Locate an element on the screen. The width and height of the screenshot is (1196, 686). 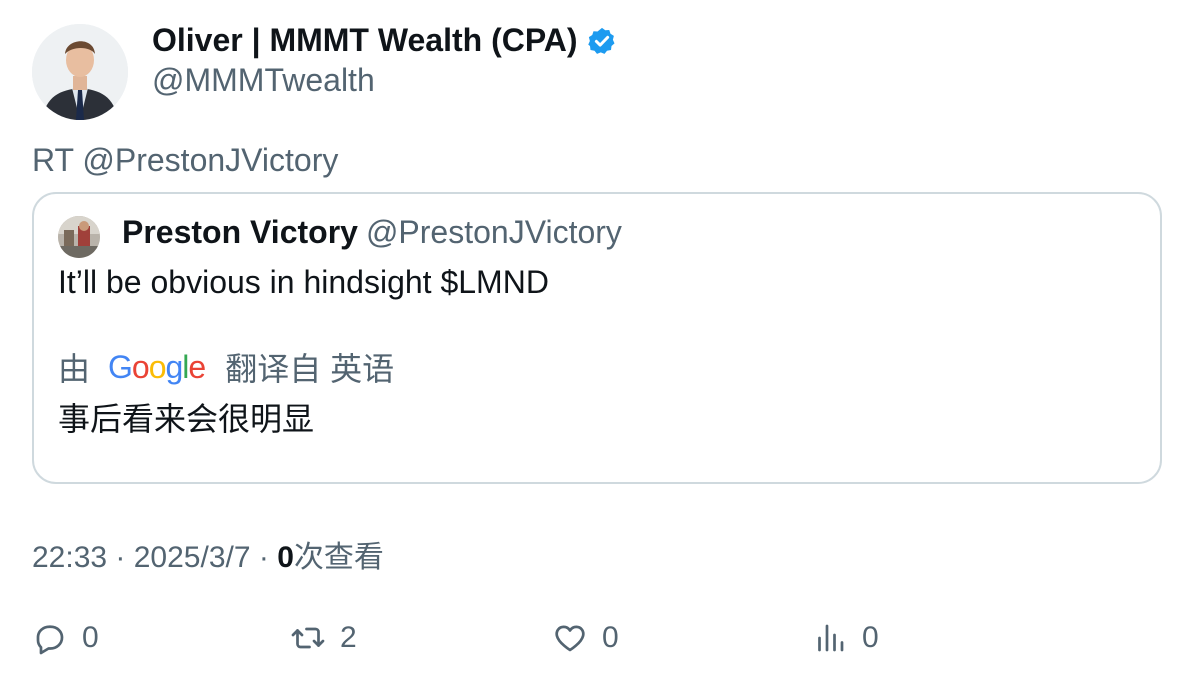
quoted-tweet-text: It’ll be obvious in hindsight $LMND is located at coordinates (303, 282).